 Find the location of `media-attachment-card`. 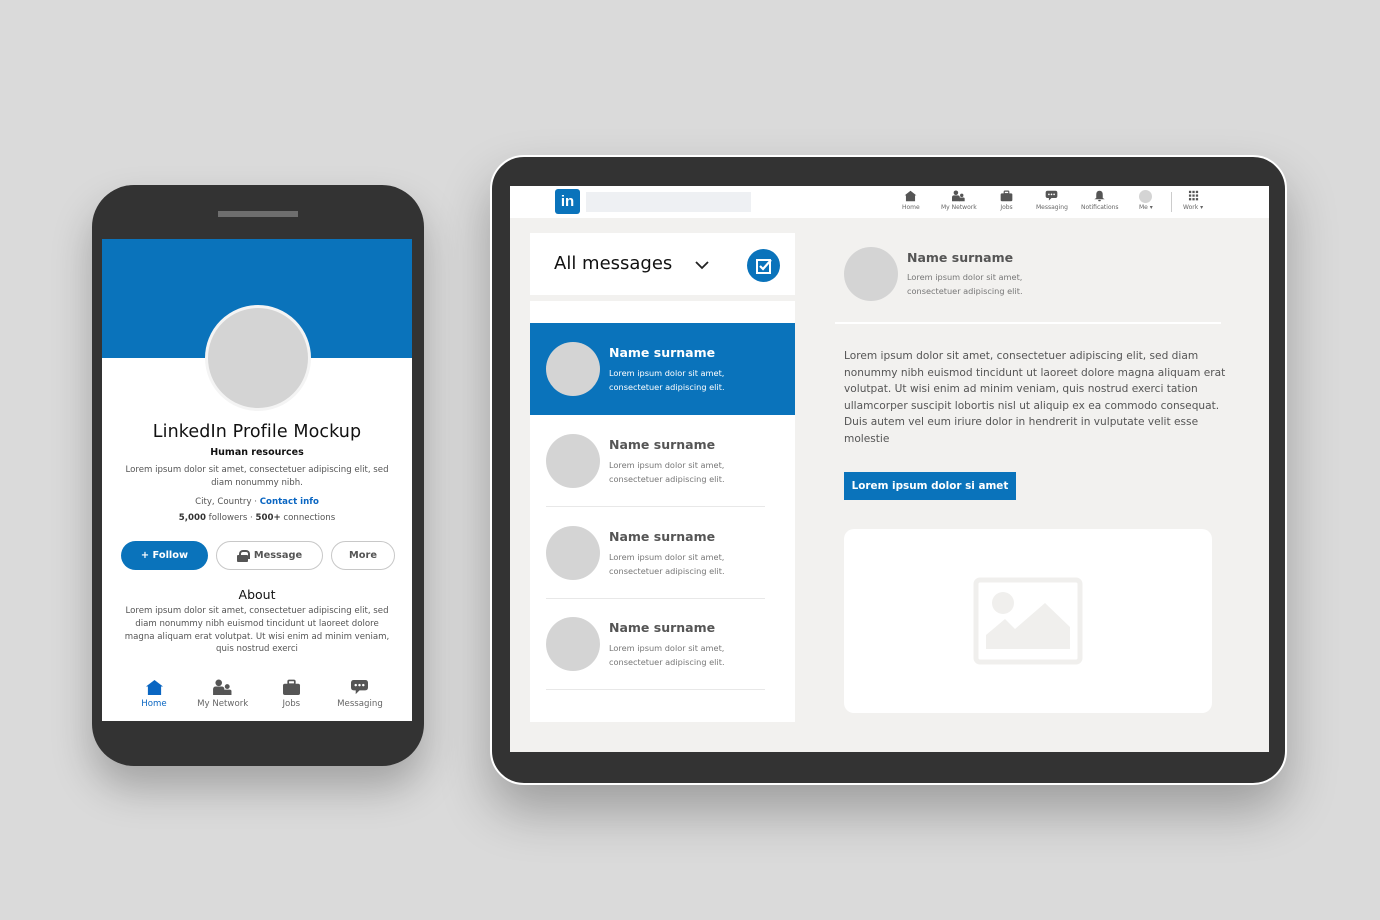

media-attachment-card is located at coordinates (1028, 621).